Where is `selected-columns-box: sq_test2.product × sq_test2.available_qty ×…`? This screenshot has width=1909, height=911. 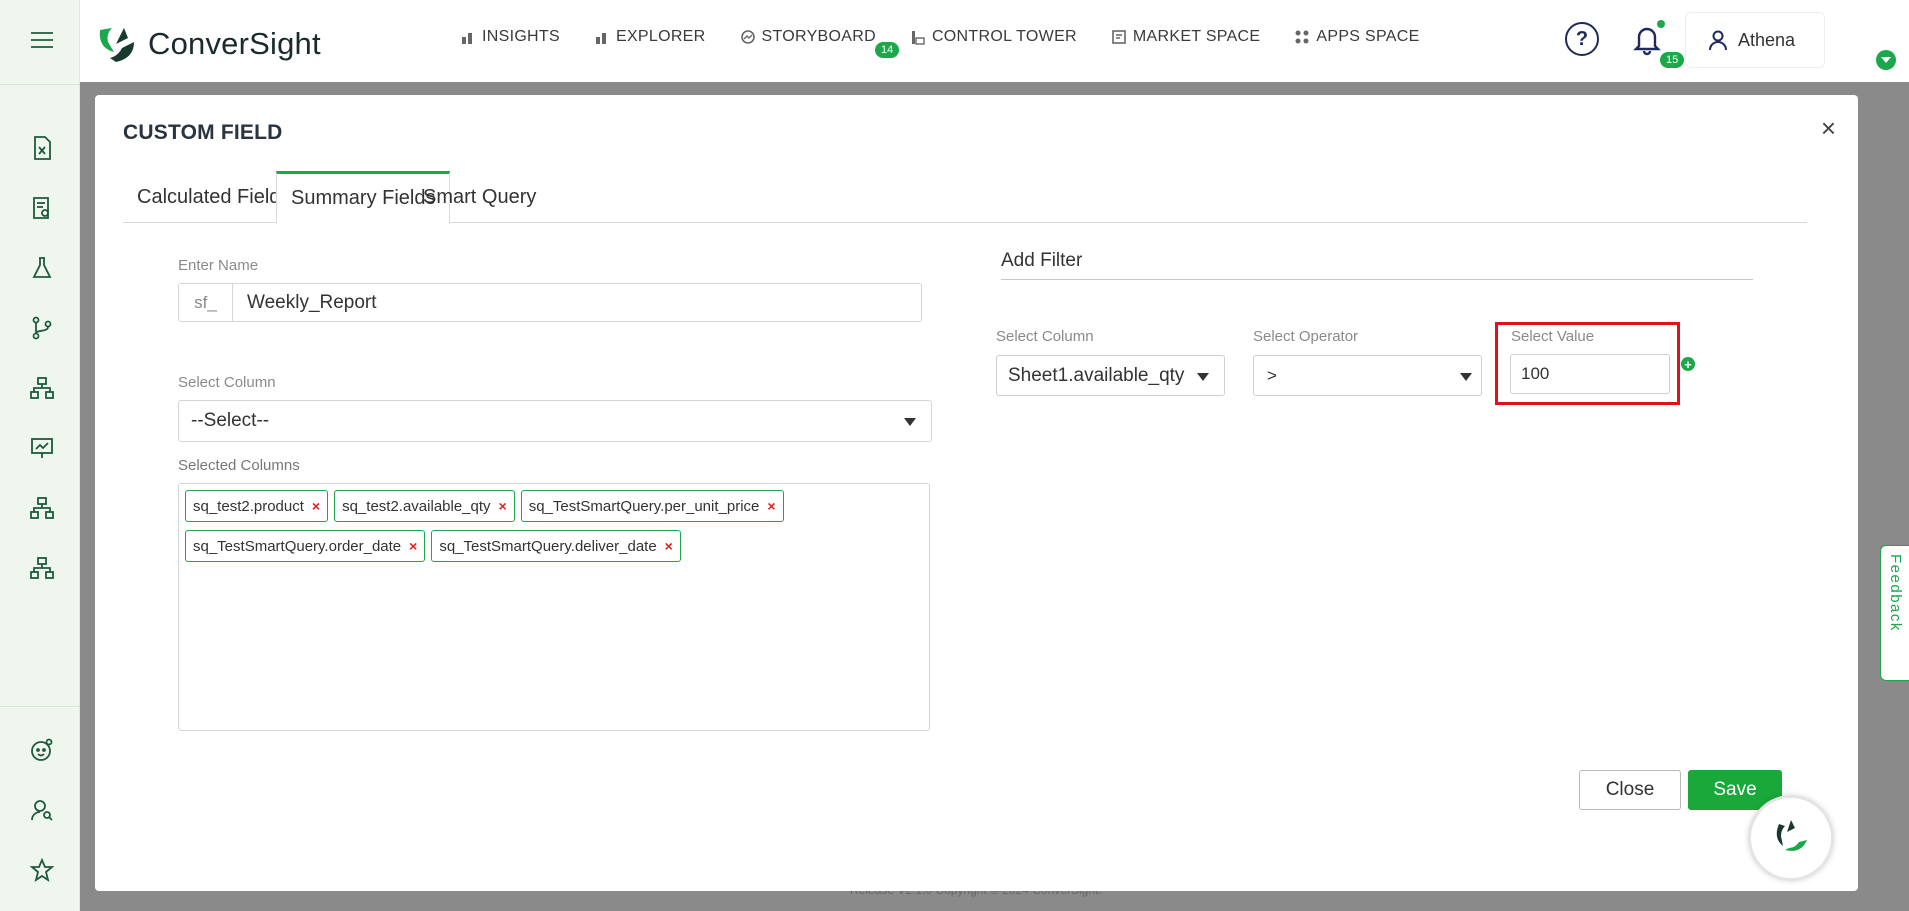
selected-columns-box: sq_test2.product × sq_test2.available_qty ×… is located at coordinates (554, 607).